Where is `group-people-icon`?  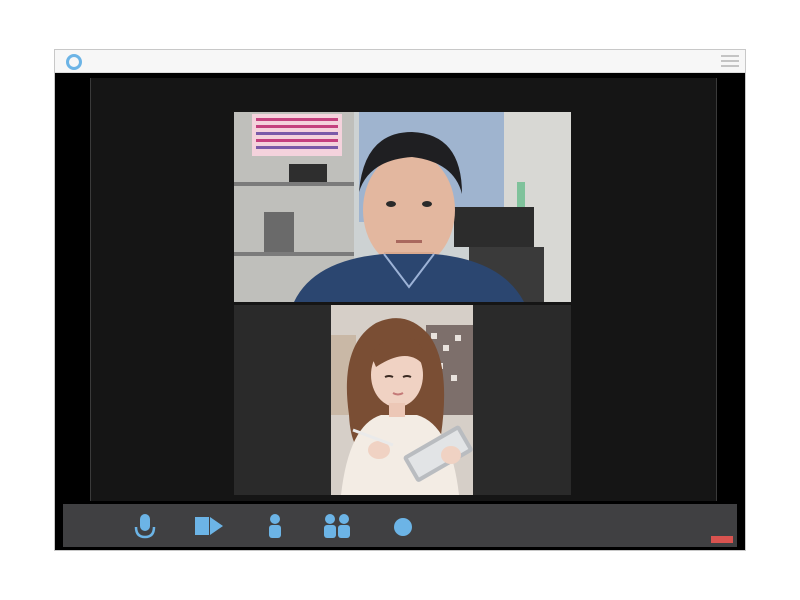 group-people-icon is located at coordinates (337, 526).